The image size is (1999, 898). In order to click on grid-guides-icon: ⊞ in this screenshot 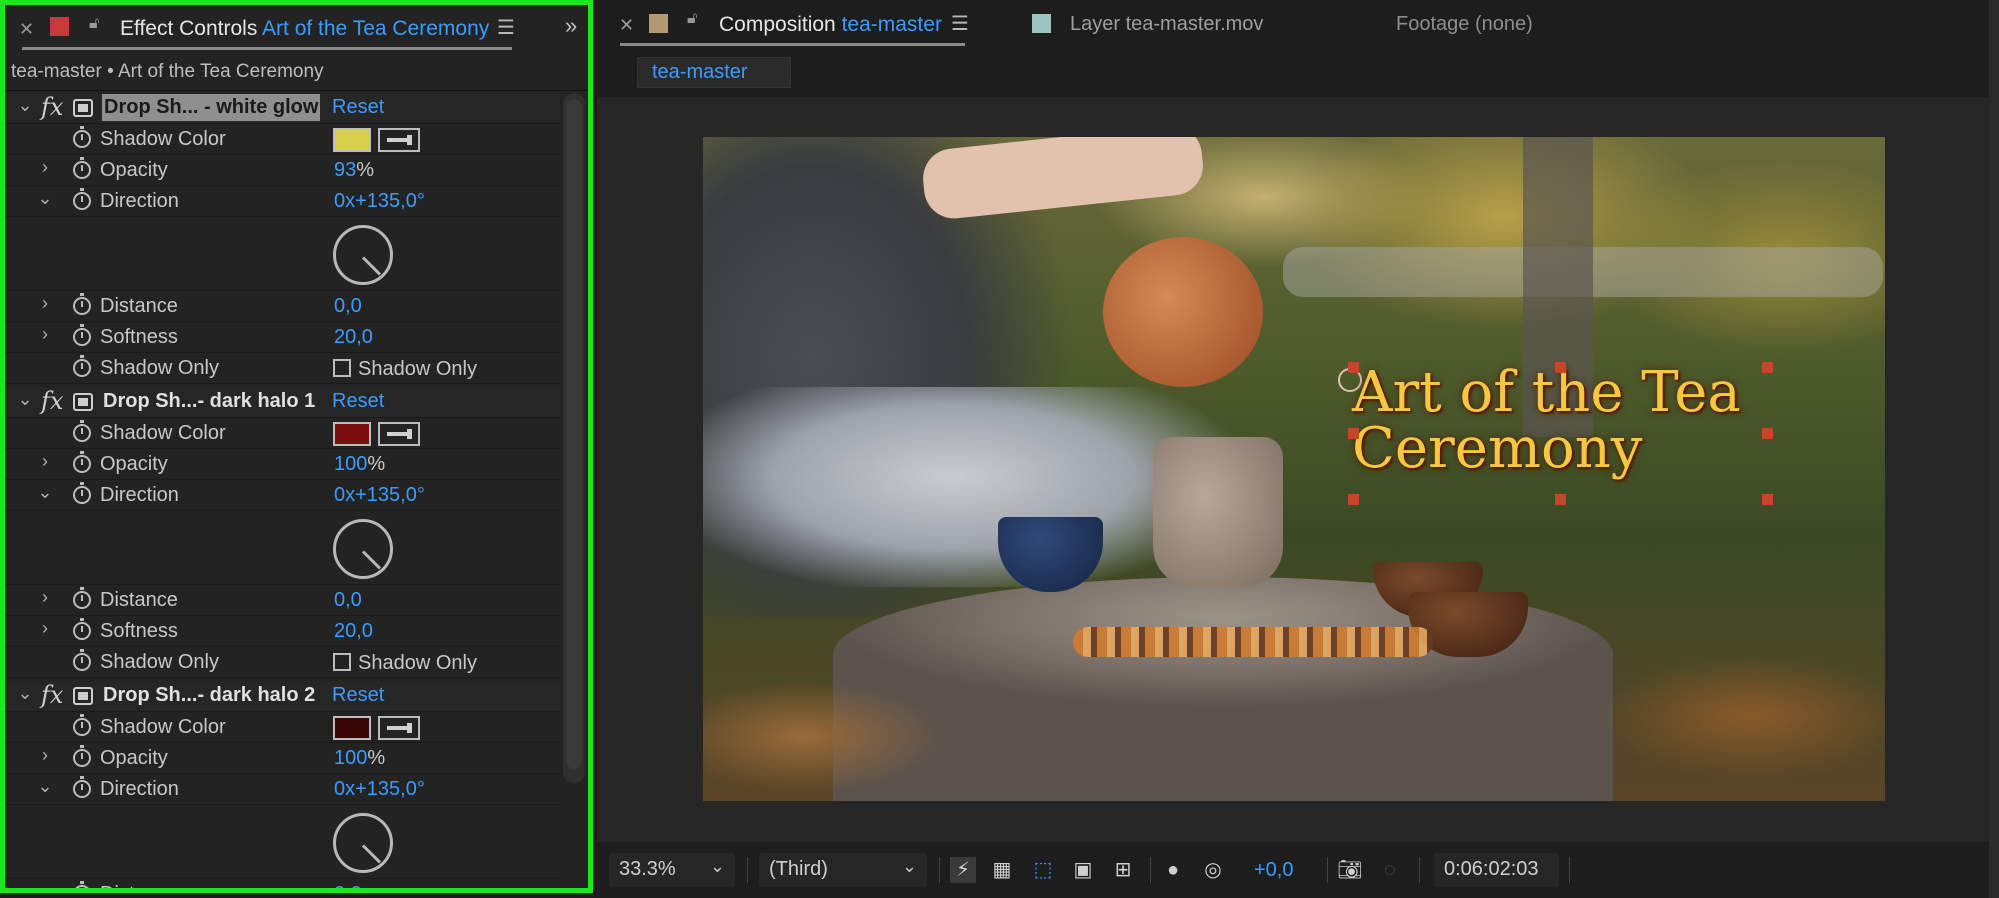, I will do `click(1123, 870)`.